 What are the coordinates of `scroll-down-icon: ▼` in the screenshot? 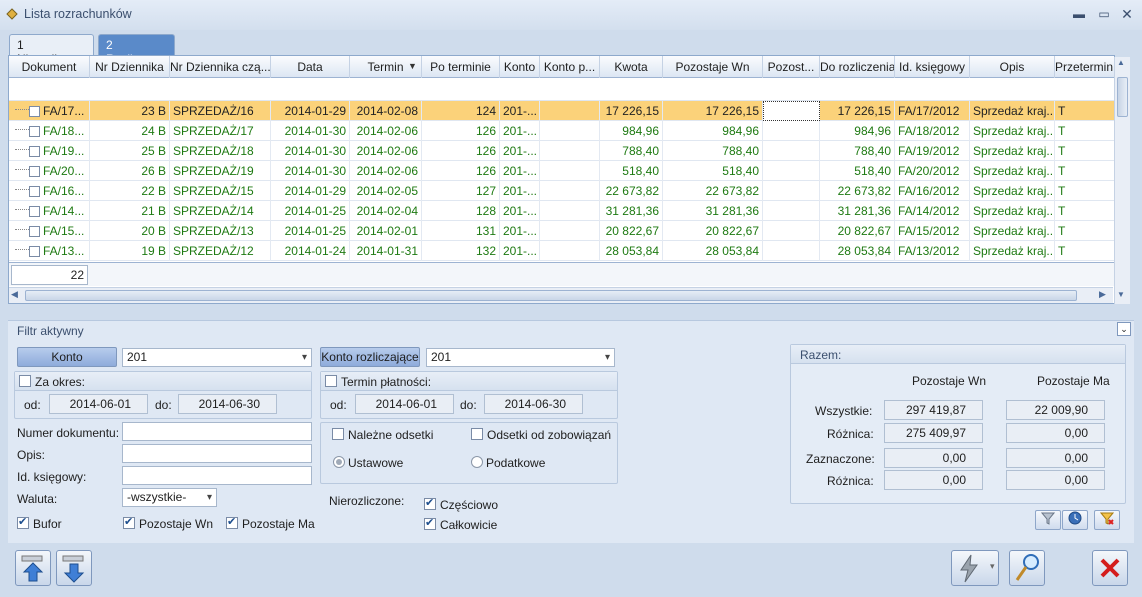 It's located at (1121, 294).